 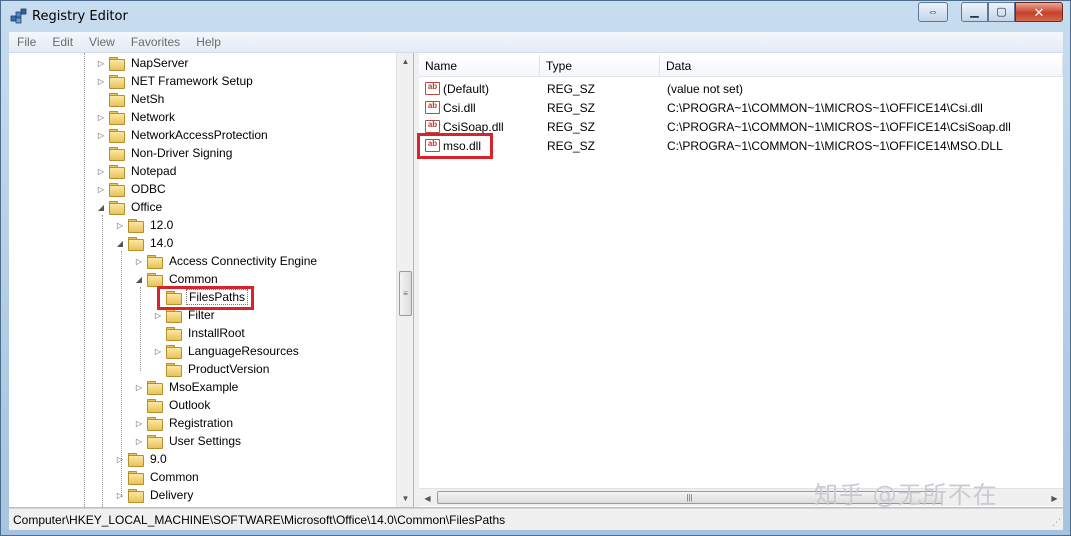 What do you see at coordinates (861, 66) in the screenshot?
I see `column-header-data: Data` at bounding box center [861, 66].